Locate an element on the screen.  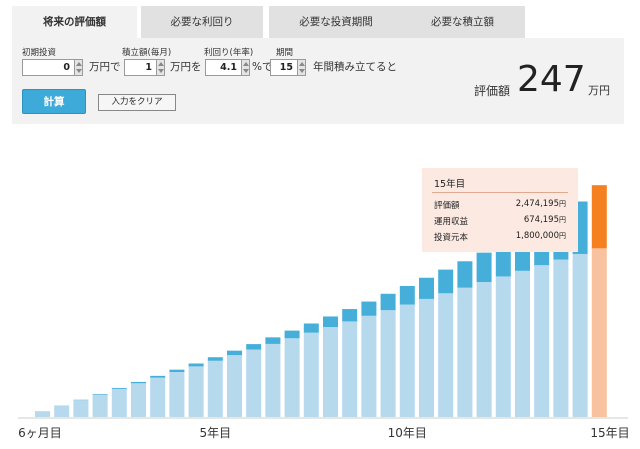
return-rate-label: 利回り(年率) is located at coordinates (229, 53).